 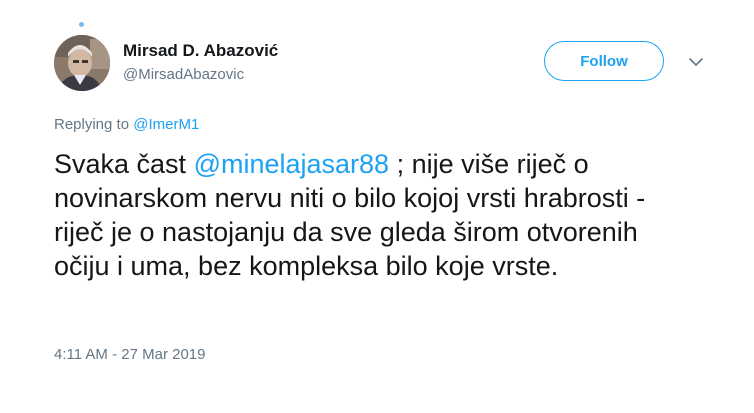 I want to click on tweet-text-lead: Svaka čast, so click(x=124, y=164).